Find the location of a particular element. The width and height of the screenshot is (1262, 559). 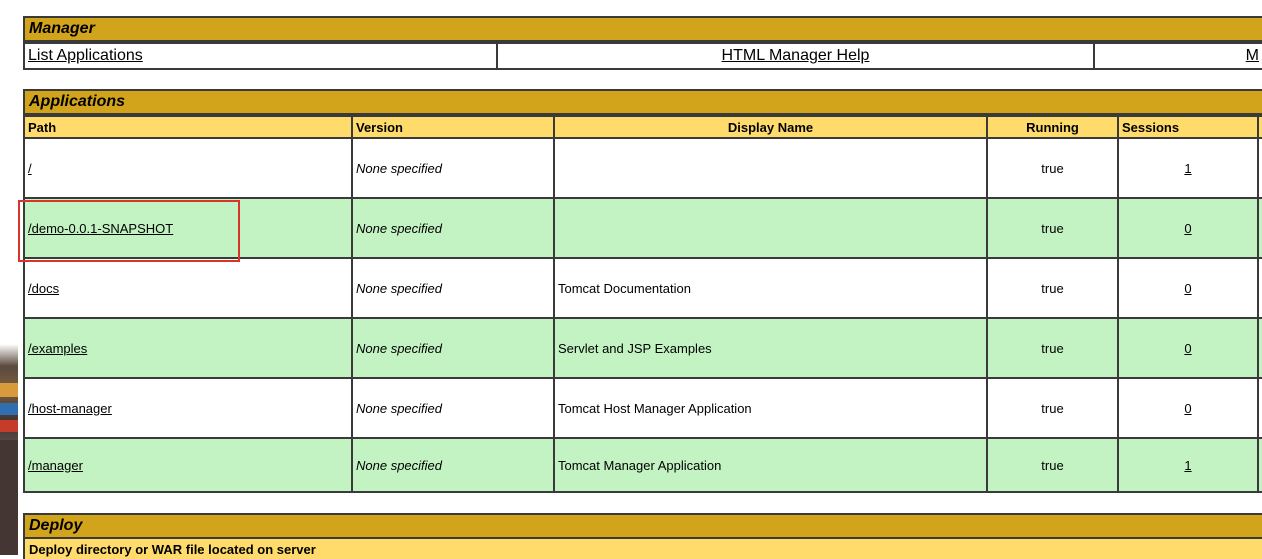

manager-links-table: List Applications HTML Manager Help M is located at coordinates (642, 56).